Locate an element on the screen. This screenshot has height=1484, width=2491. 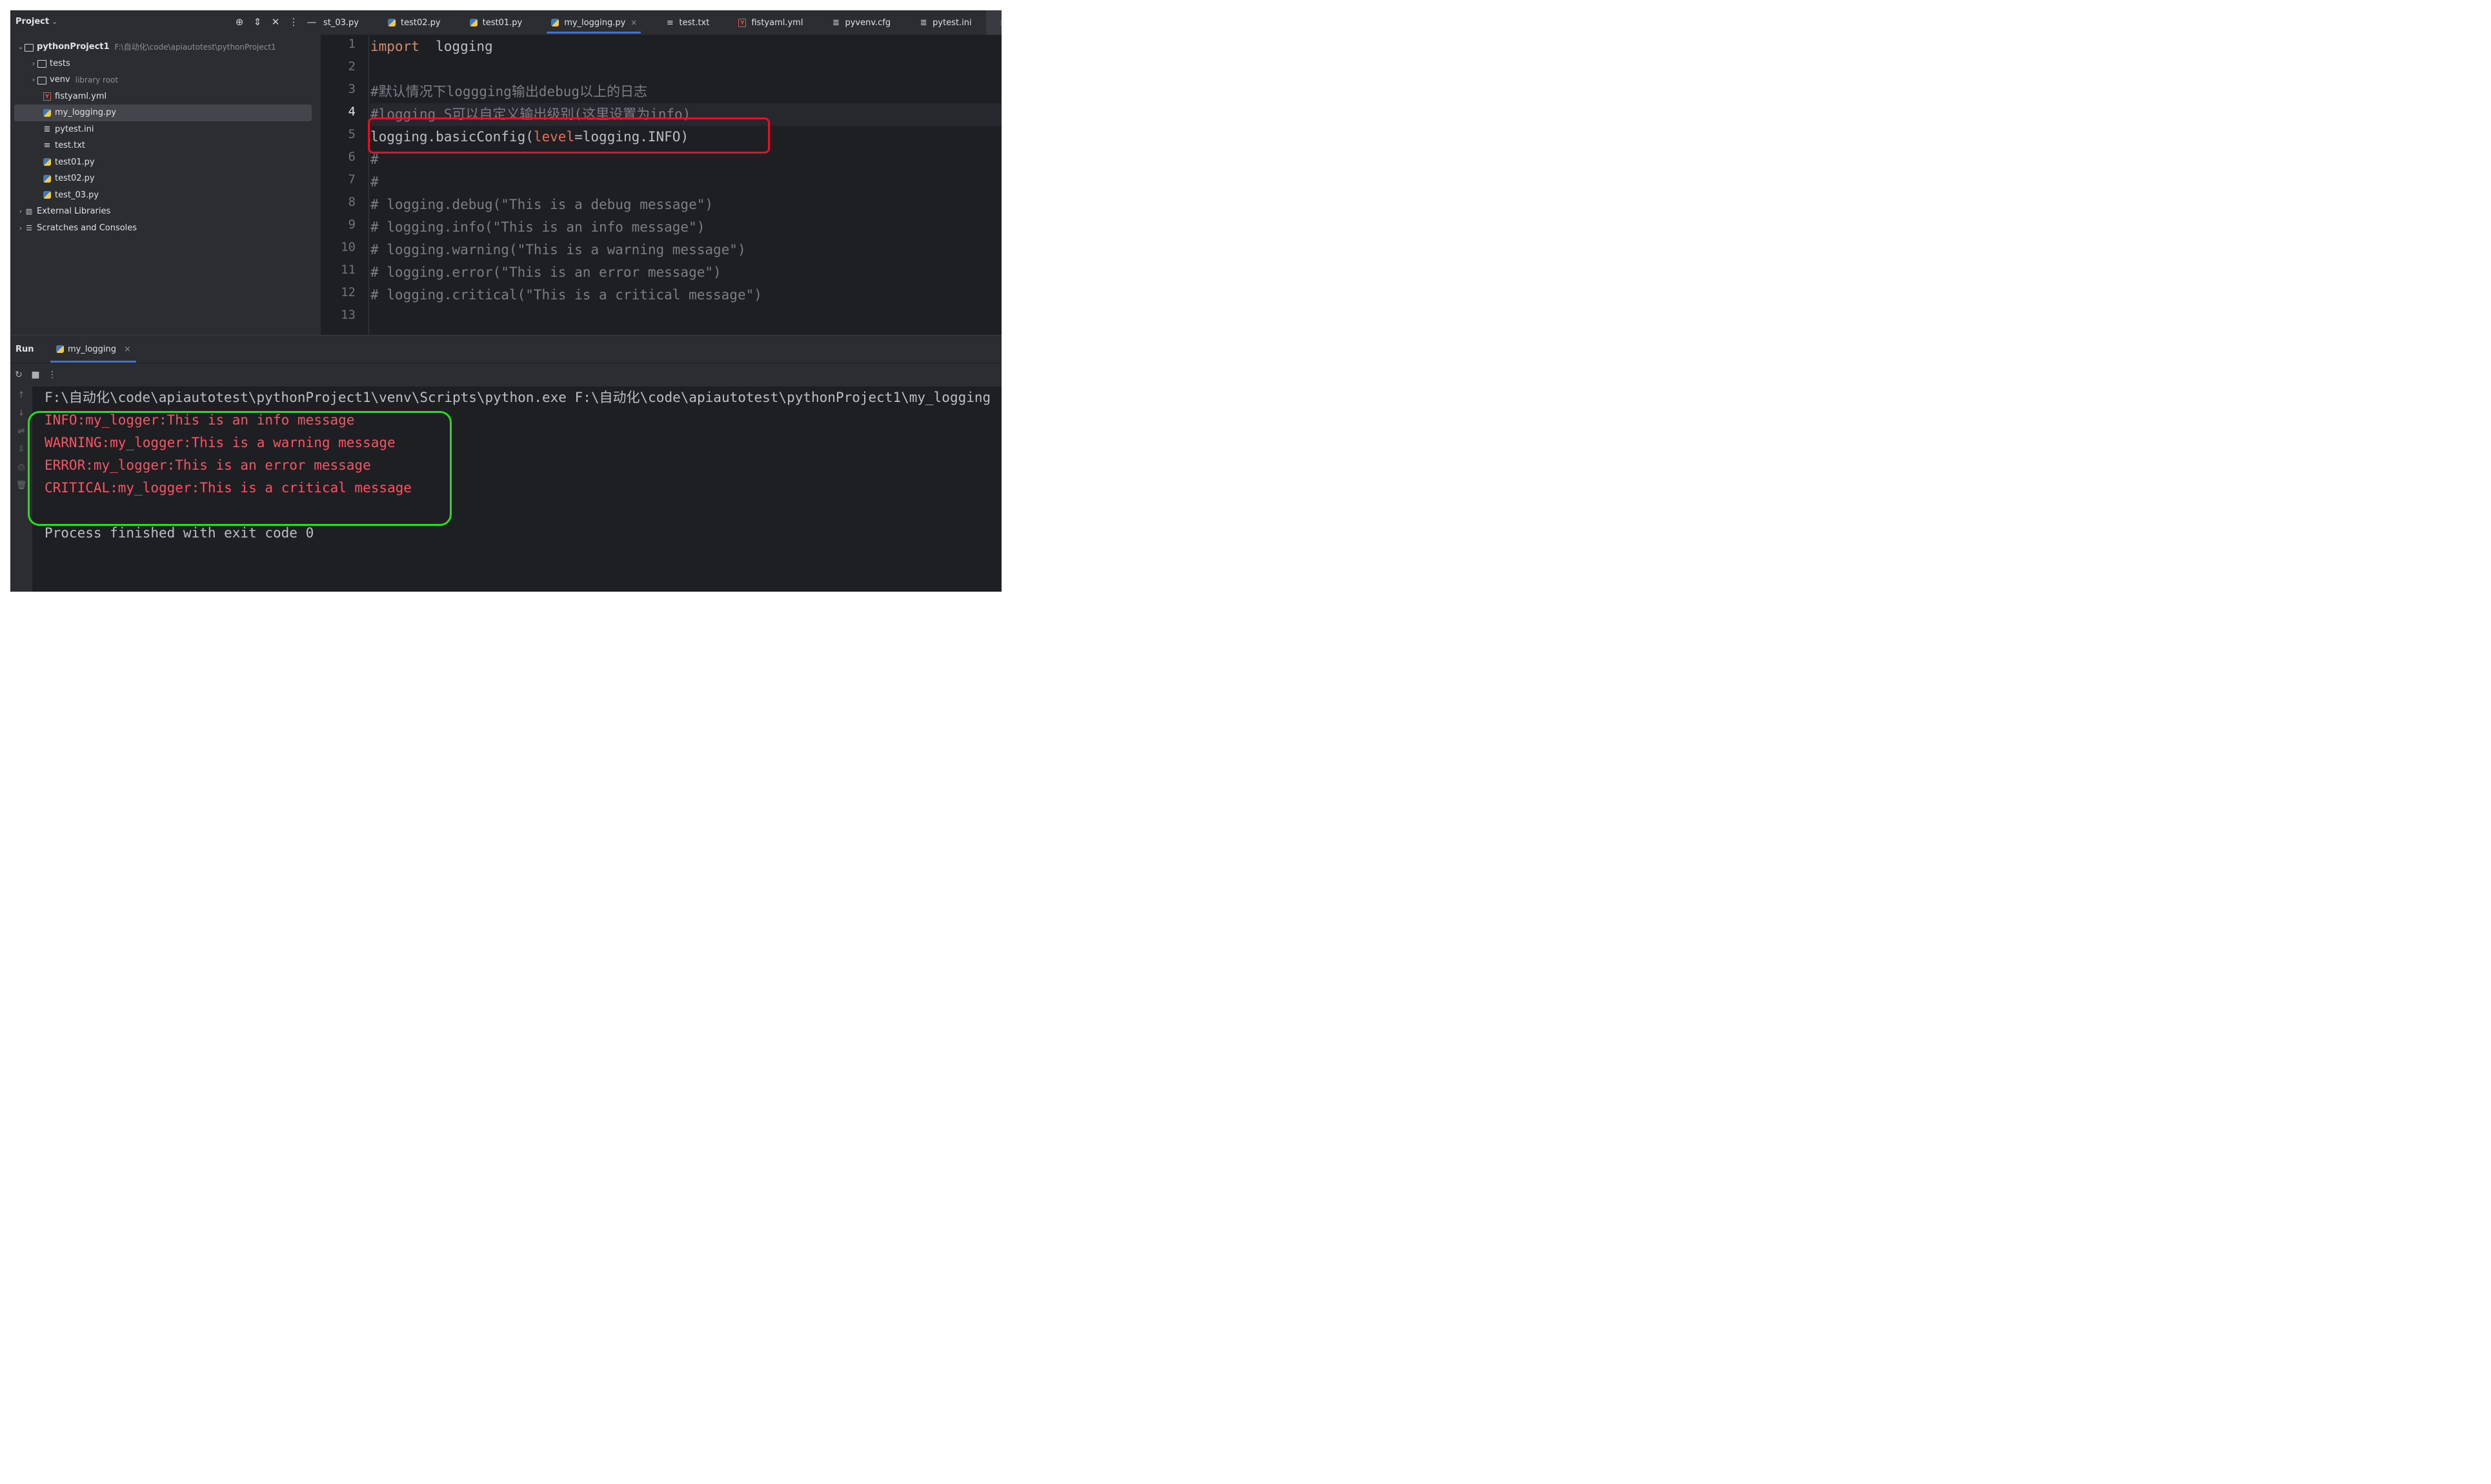
up-arrow-icon: ↑ is located at coordinates (21, 396).